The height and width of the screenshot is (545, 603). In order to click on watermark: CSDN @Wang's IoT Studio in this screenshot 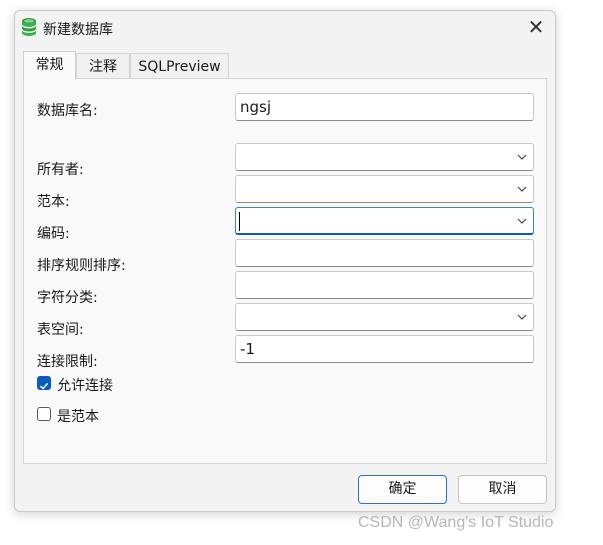, I will do `click(456, 522)`.